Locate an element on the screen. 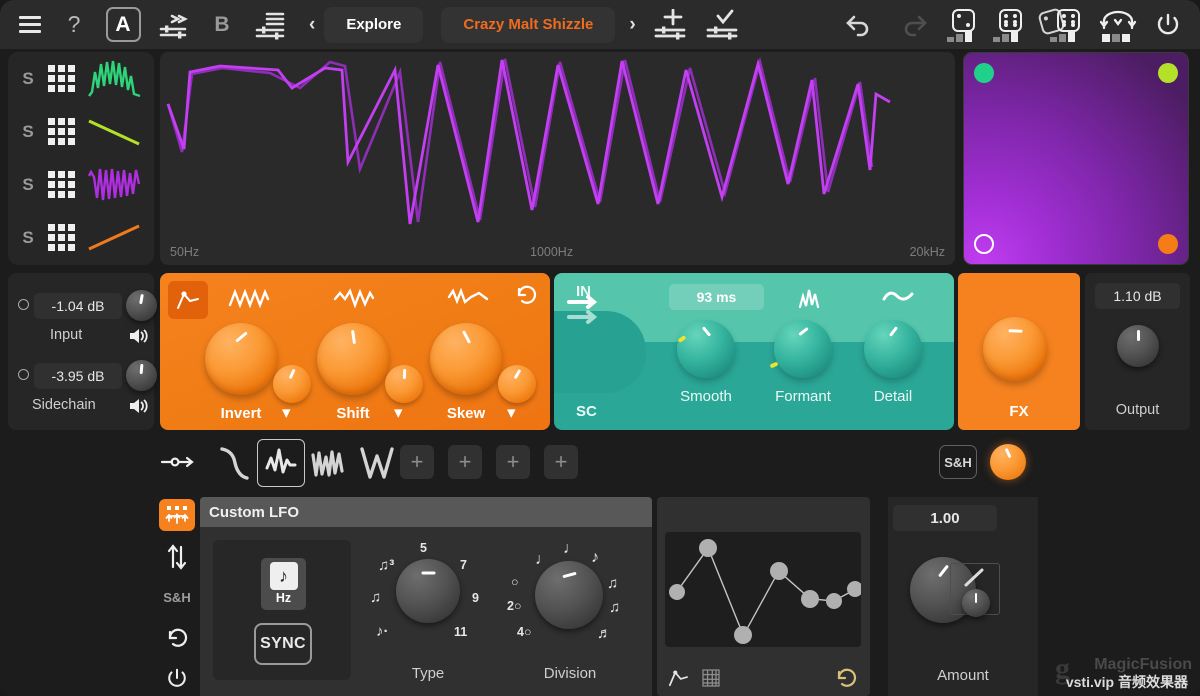  fx-knob is located at coordinates (1015, 349).